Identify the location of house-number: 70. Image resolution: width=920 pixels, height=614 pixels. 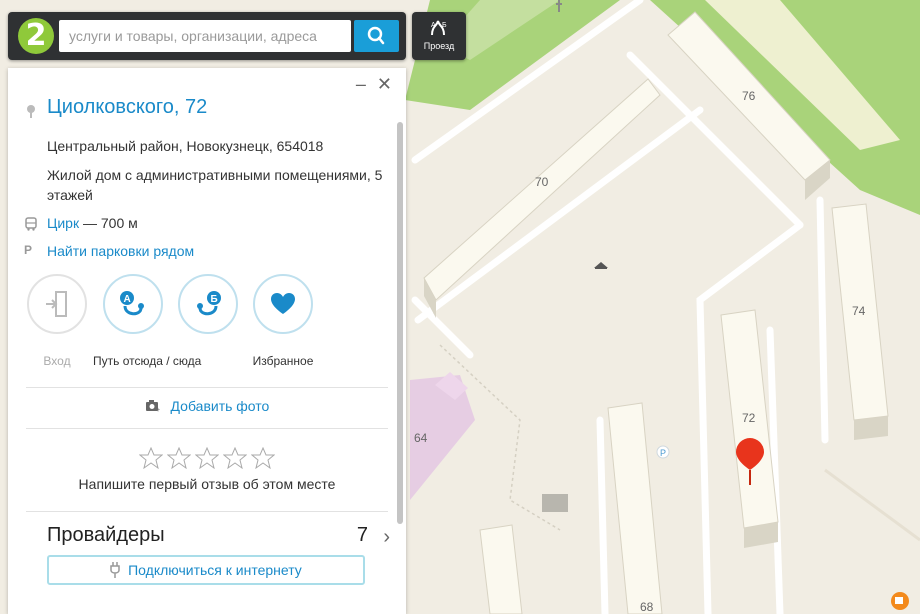
(542, 182).